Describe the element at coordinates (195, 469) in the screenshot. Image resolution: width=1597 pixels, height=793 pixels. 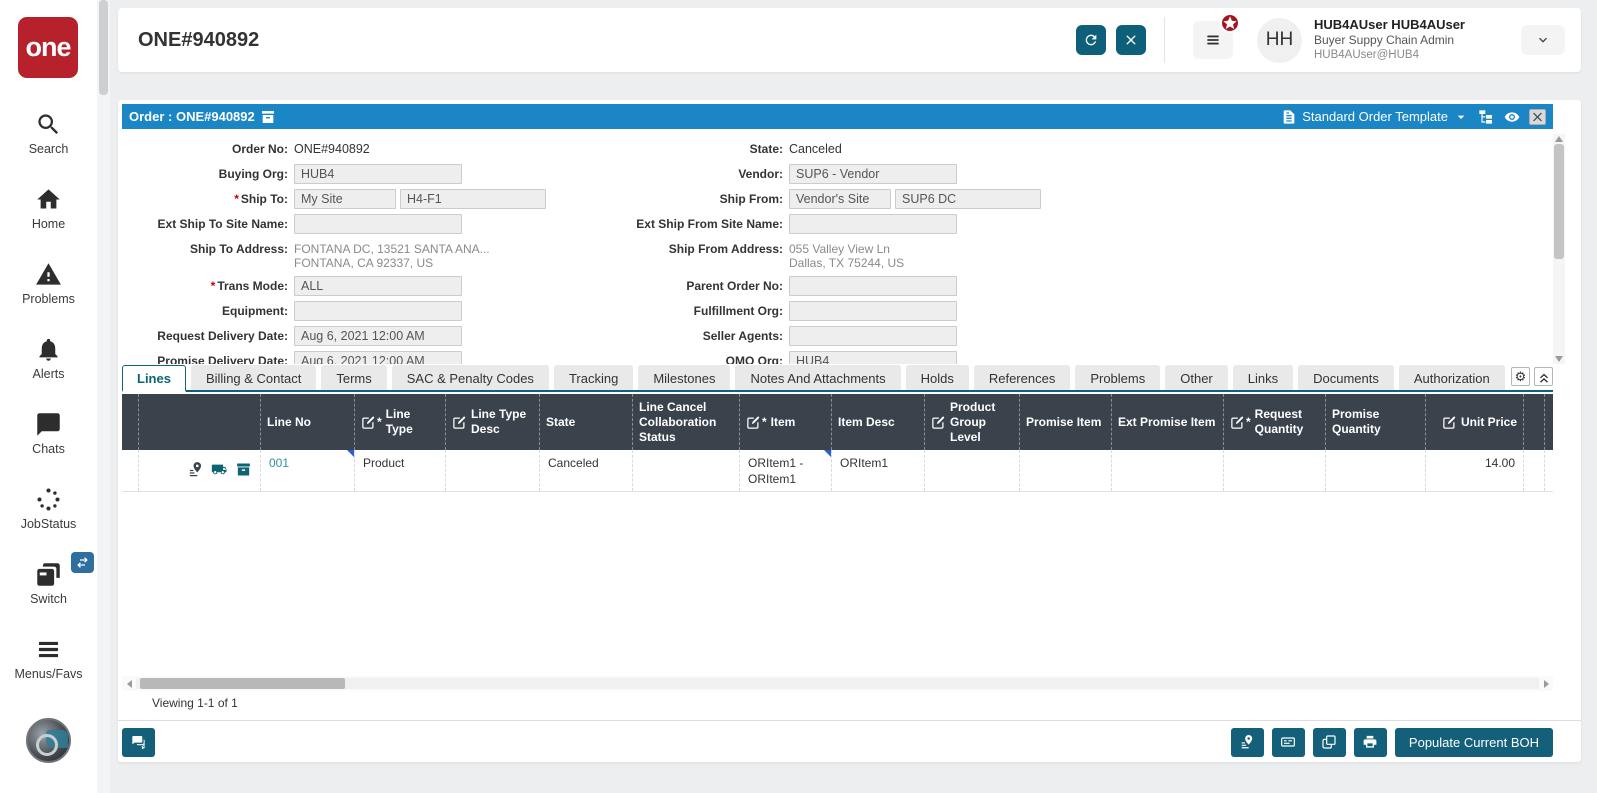
I see `location-icon` at that location.